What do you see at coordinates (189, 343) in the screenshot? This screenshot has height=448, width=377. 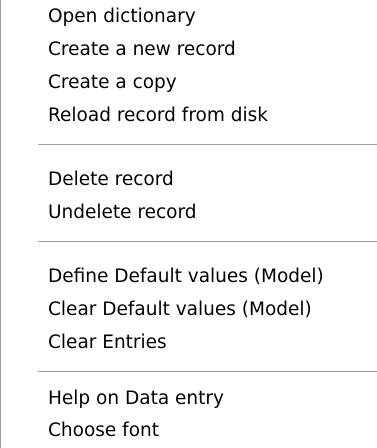 I see `menu-item-clear-entries: Clear Entries` at bounding box center [189, 343].